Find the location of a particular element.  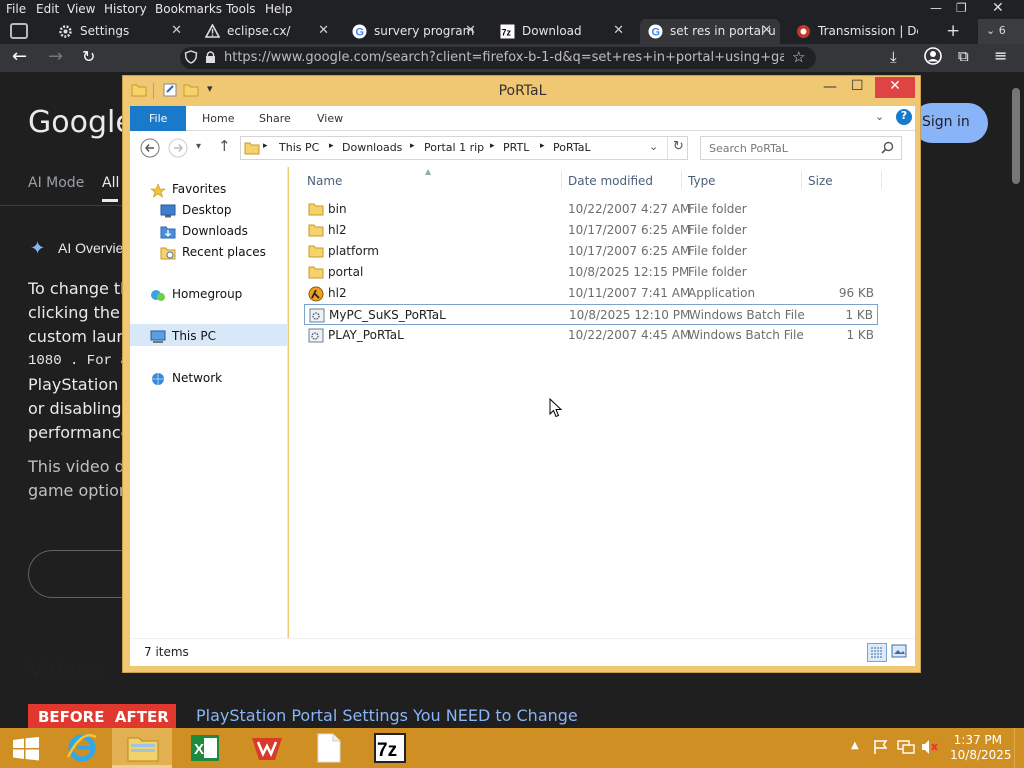

tab-overview-icon is located at coordinates (19, 31).